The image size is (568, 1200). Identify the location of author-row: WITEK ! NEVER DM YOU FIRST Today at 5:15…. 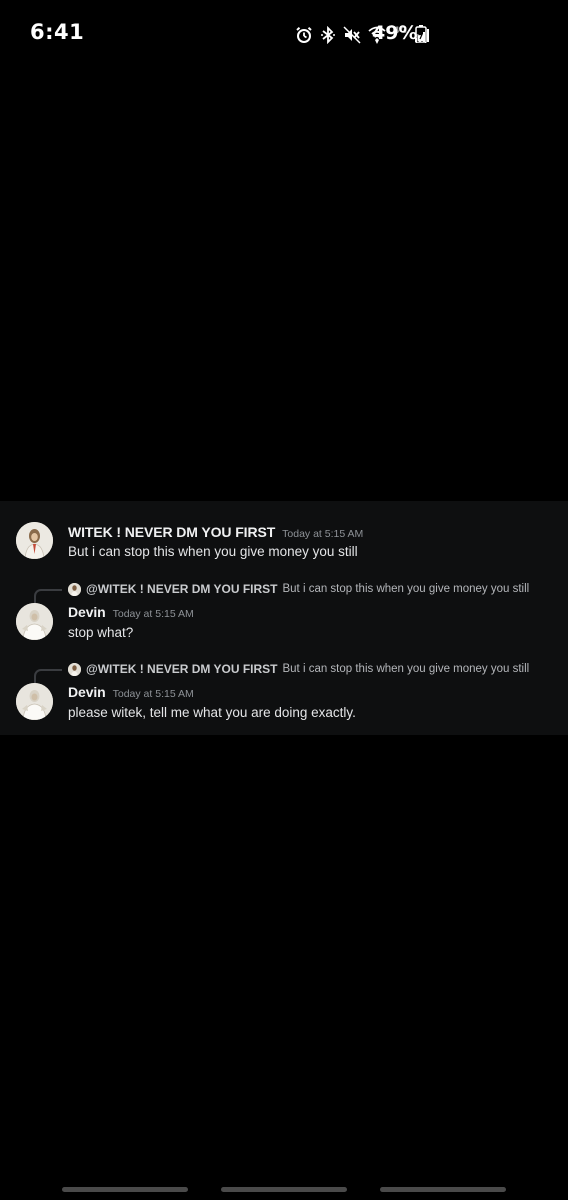
(215, 532).